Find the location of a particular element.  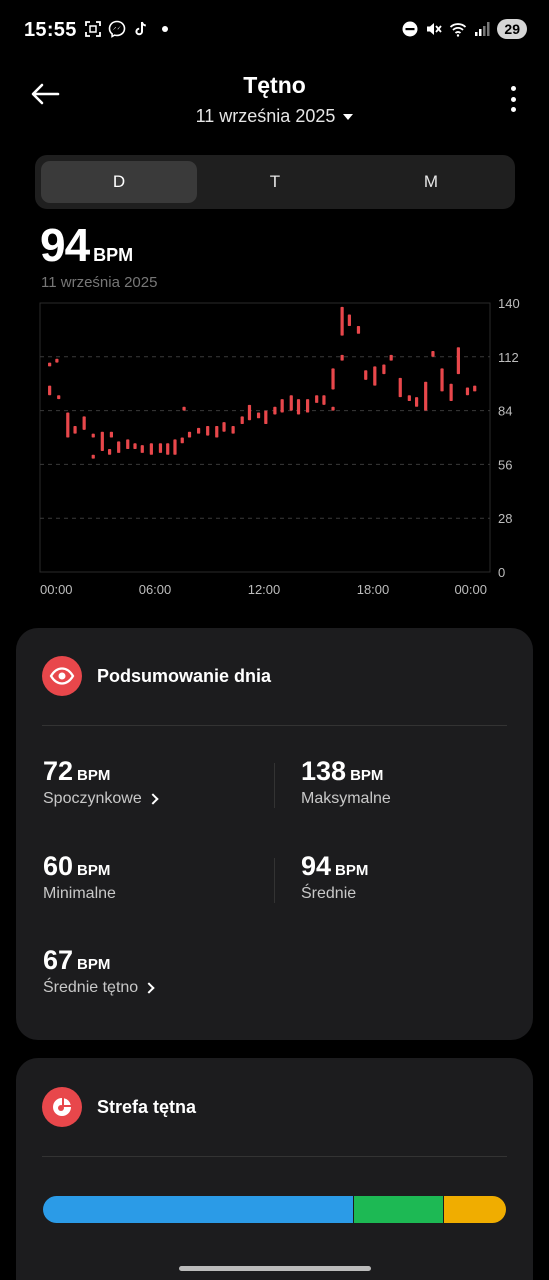

zone-icon is located at coordinates (62, 1107).